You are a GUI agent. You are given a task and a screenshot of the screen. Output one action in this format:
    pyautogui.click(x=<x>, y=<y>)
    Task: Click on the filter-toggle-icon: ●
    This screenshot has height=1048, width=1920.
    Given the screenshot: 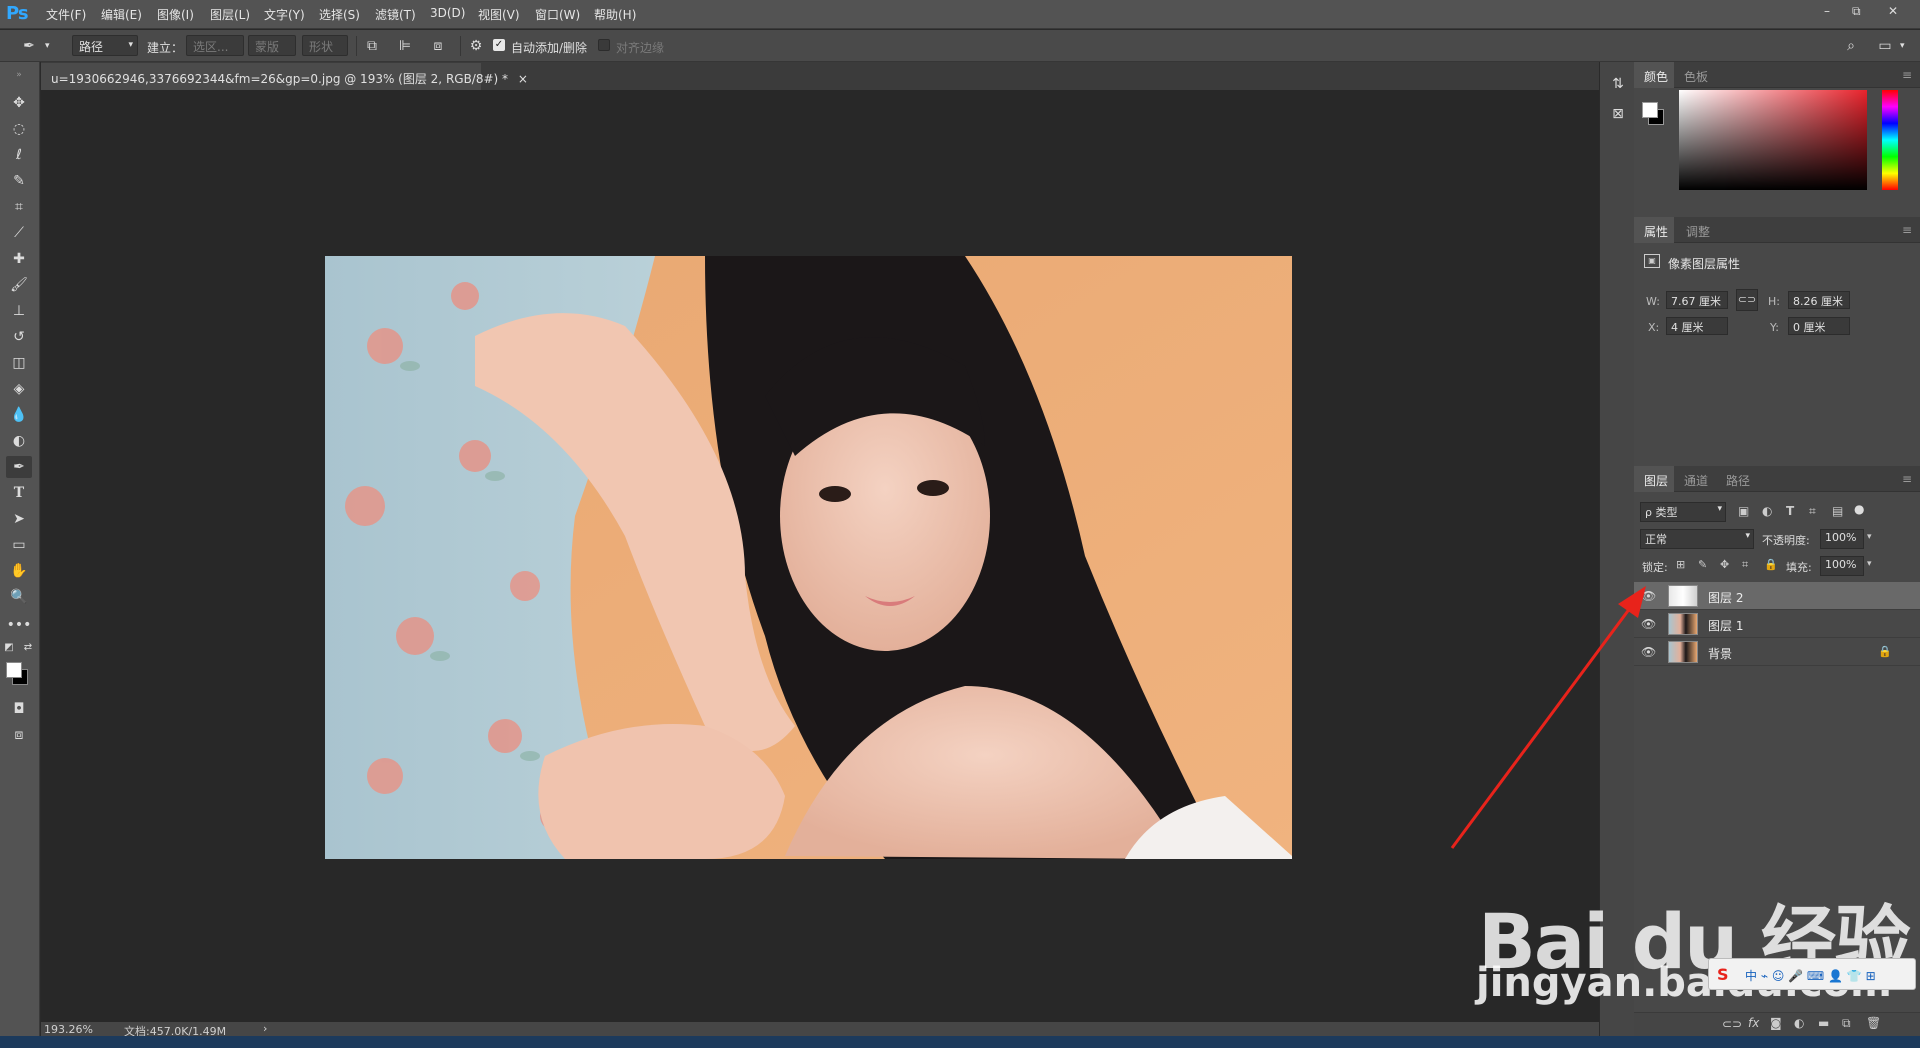 What is the action you would take?
    pyautogui.click(x=1859, y=509)
    